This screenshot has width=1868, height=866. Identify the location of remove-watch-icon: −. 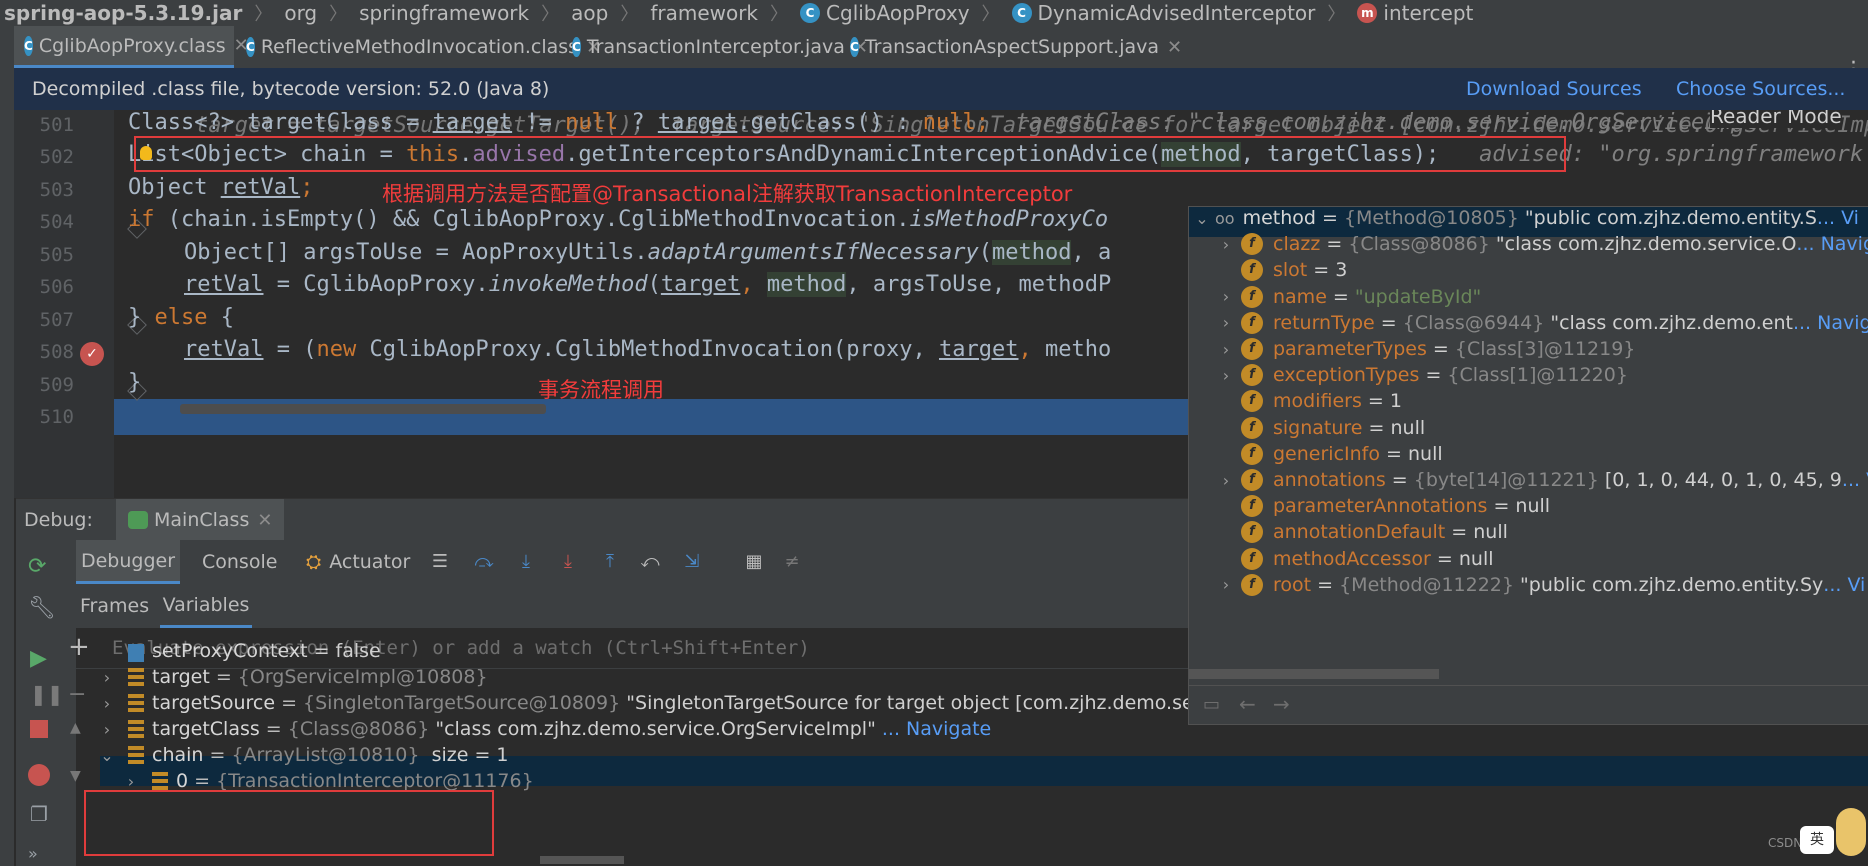
(77, 694).